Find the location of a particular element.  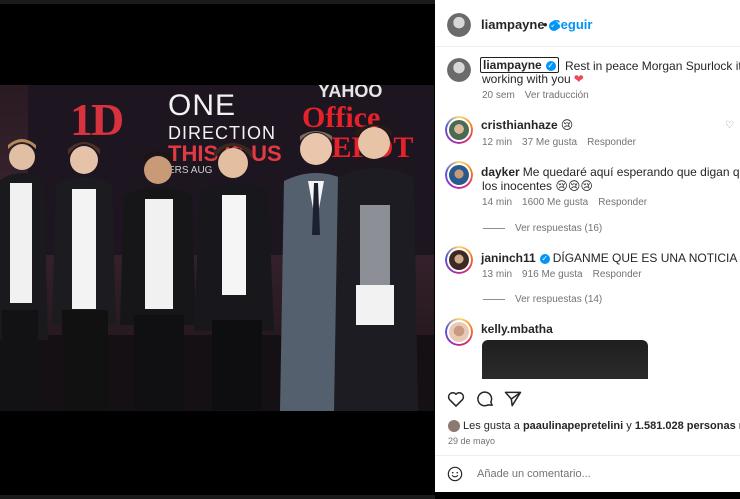

liker-avatar is located at coordinates (454, 426).